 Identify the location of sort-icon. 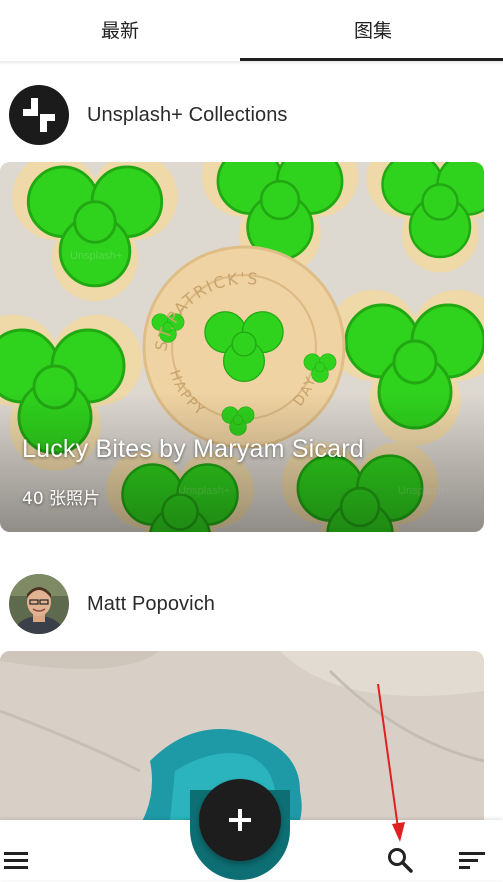
(472, 860).